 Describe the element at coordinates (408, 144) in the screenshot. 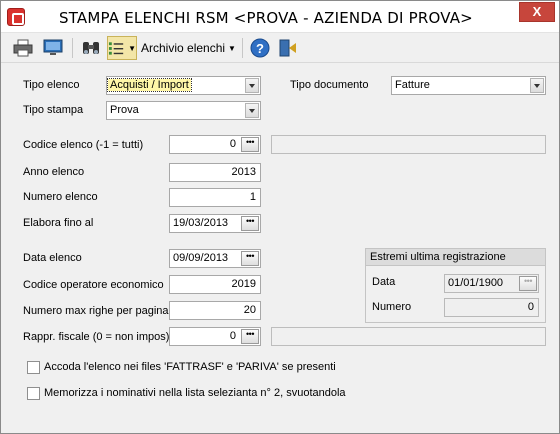

I see `codice-elenco-description` at that location.